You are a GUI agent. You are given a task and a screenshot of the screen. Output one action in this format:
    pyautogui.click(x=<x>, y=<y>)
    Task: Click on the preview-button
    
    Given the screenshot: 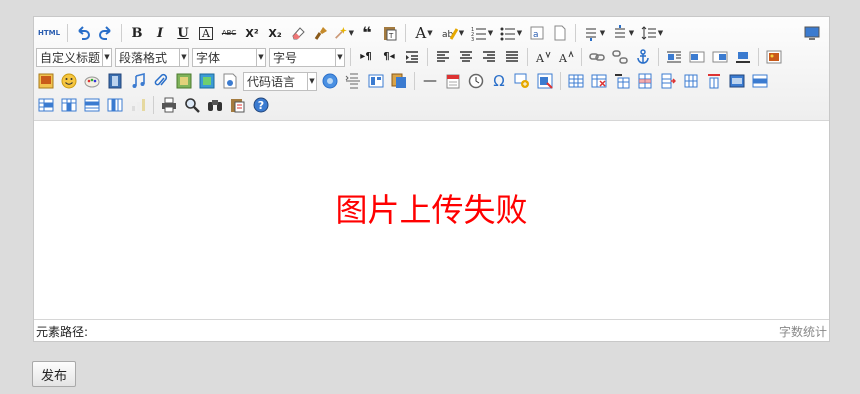 What is the action you would take?
    pyautogui.click(x=192, y=105)
    